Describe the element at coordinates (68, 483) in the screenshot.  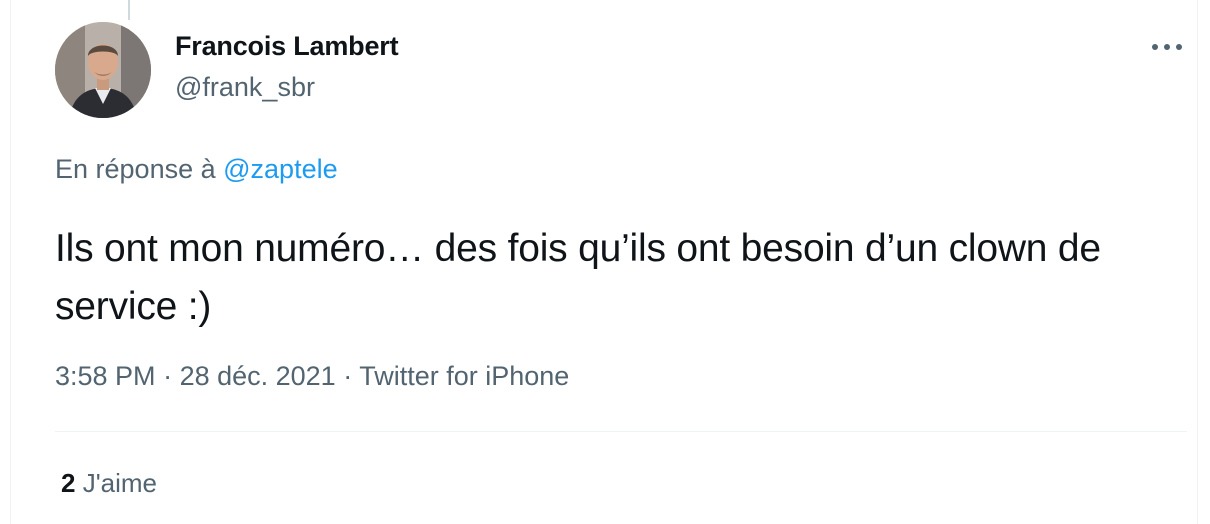
I see `likes-count: 2` at that location.